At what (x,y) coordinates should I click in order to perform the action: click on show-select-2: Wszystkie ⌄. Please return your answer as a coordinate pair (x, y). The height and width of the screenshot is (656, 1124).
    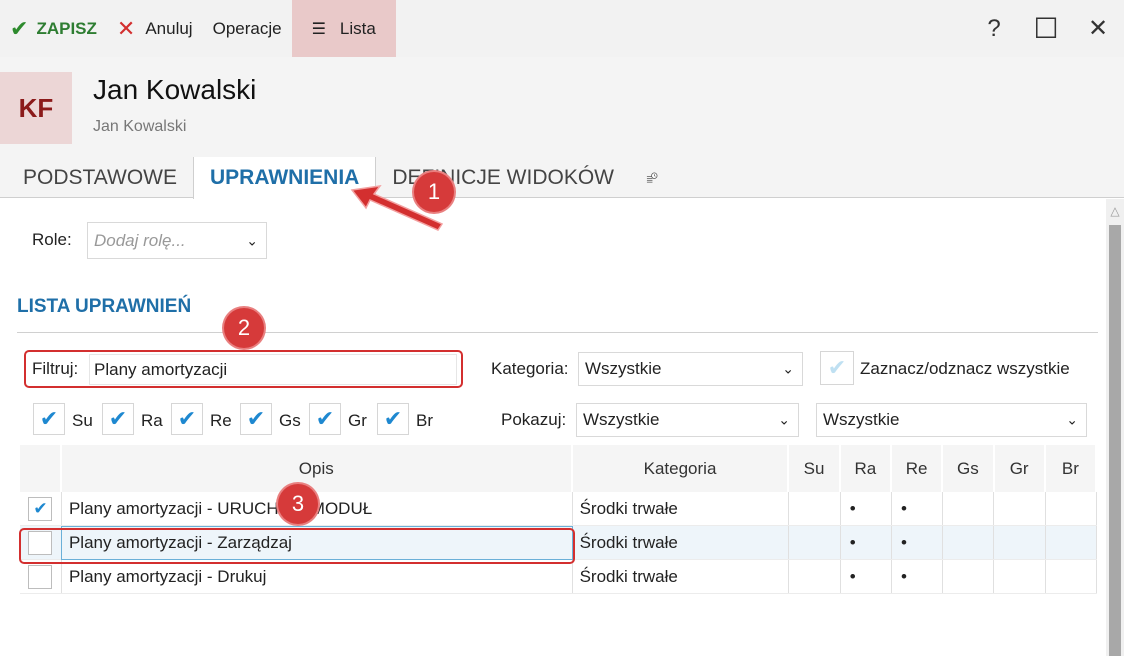
    Looking at the image, I should click on (951, 420).